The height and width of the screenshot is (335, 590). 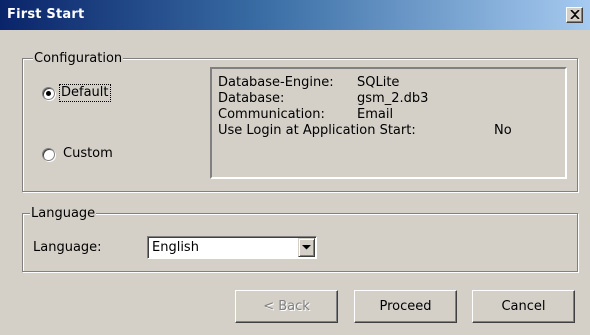 I want to click on back-button: < Back, so click(x=286, y=306).